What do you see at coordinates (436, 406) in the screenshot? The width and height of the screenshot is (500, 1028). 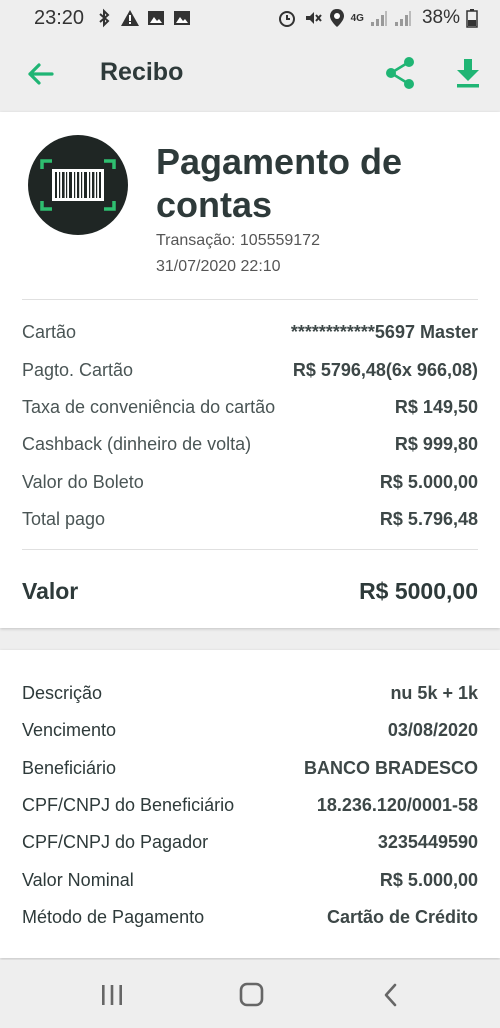 I see `row-value: R$ 149,50` at bounding box center [436, 406].